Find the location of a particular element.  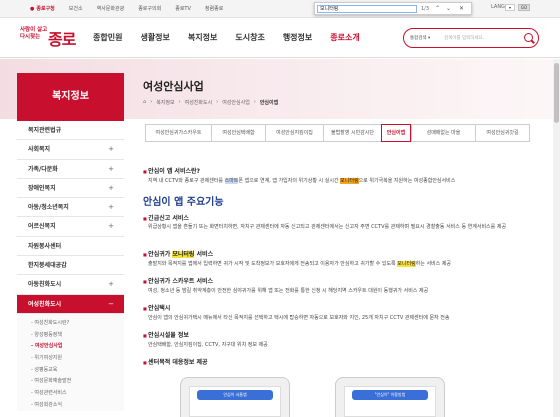

home-icon: ● is located at coordinates (32, 9).